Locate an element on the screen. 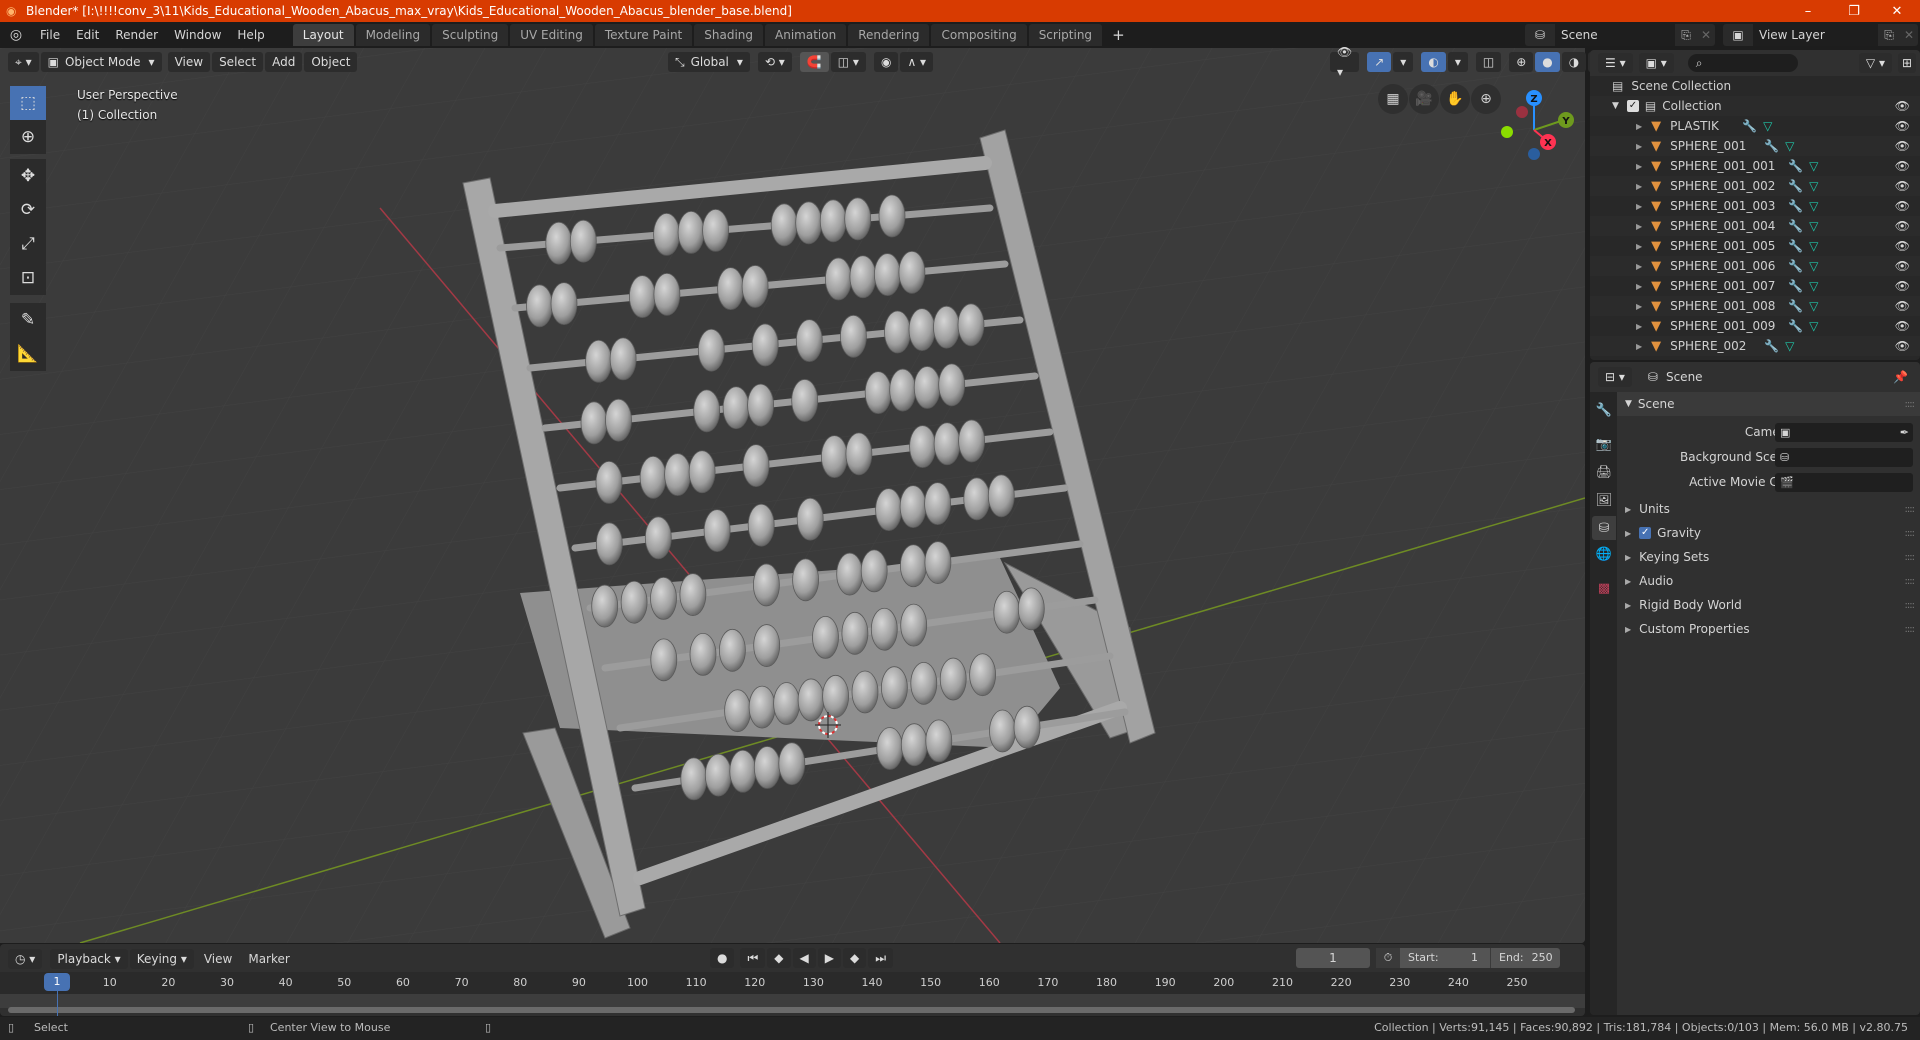 Image resolution: width=1920 pixels, height=1040 pixels. add-workspace-button: + is located at coordinates (1118, 35).